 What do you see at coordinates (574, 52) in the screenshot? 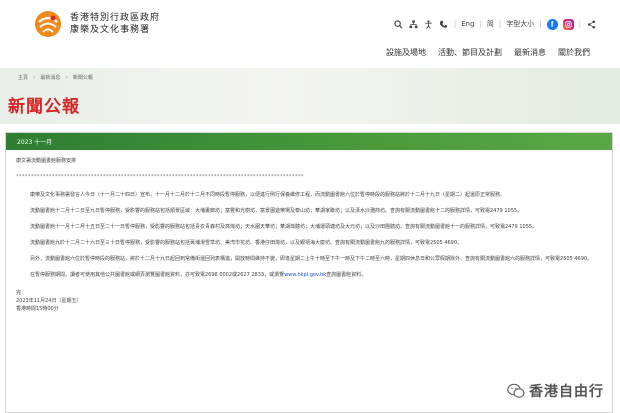
I see `nav-item-about-us: 關於我們` at bounding box center [574, 52].